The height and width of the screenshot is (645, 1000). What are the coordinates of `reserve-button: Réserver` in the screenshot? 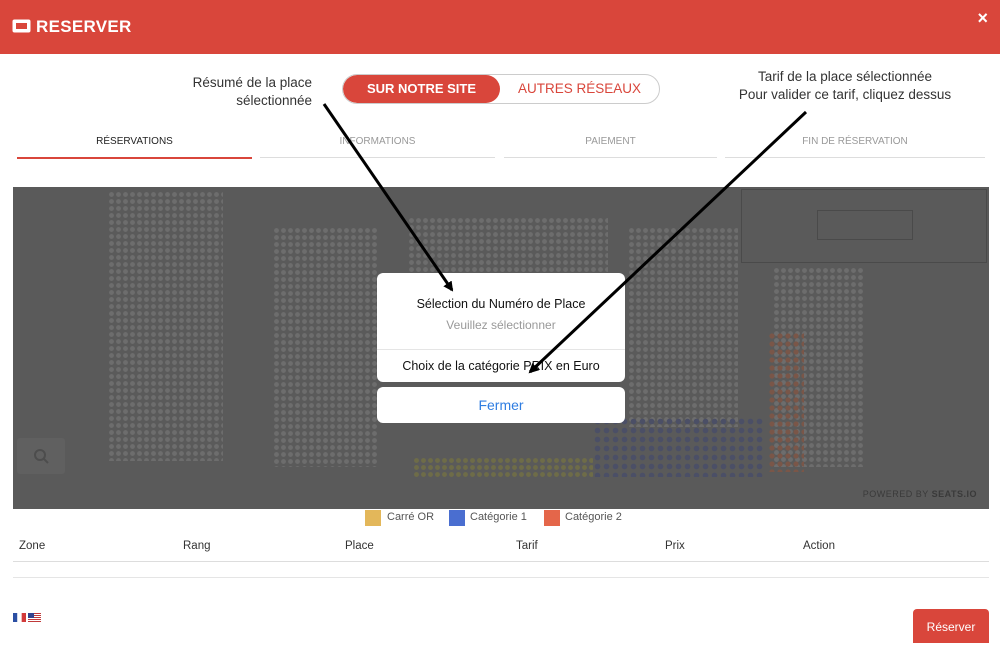 It's located at (951, 626).